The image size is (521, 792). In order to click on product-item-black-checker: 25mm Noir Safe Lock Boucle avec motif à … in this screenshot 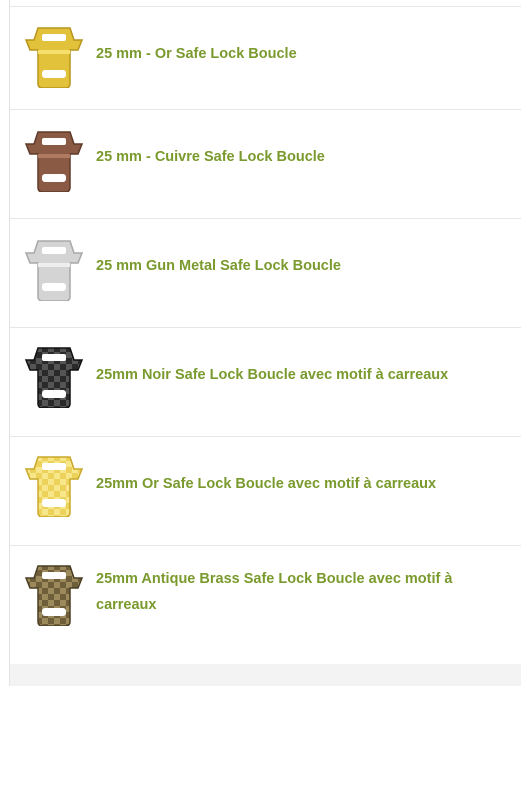, I will do `click(265, 381)`.